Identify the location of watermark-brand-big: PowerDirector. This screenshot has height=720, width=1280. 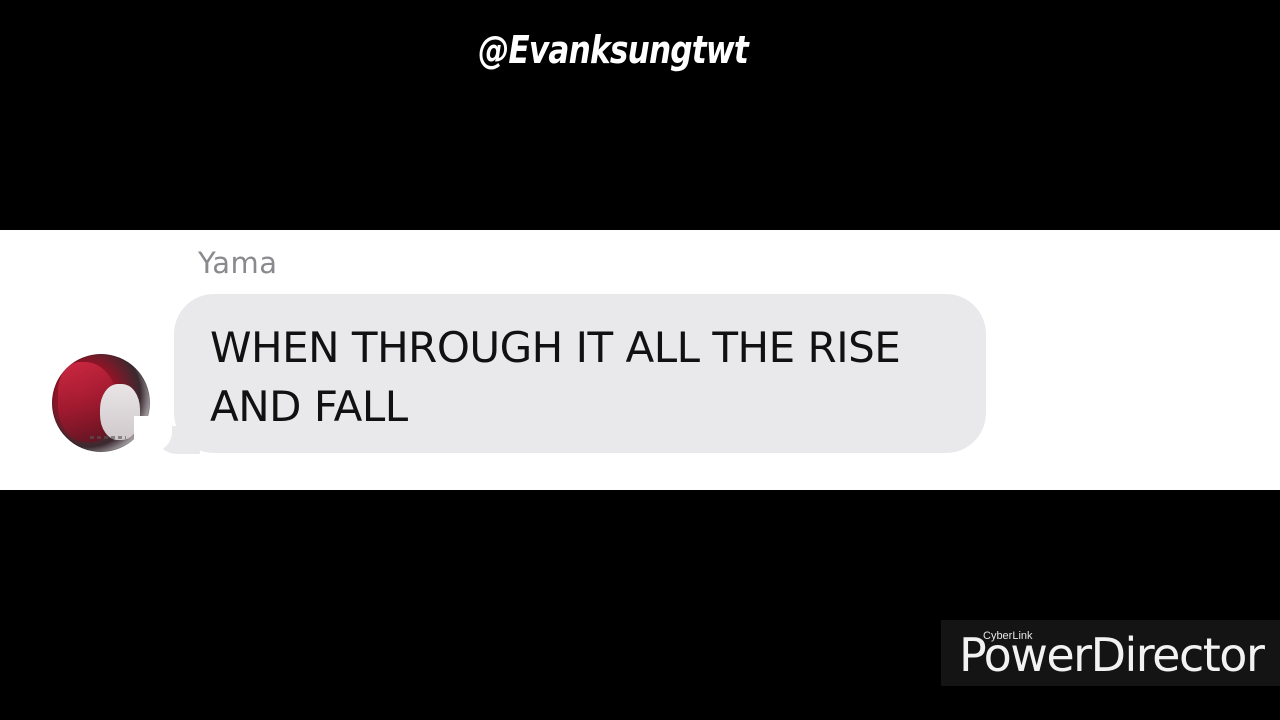
(1112, 655).